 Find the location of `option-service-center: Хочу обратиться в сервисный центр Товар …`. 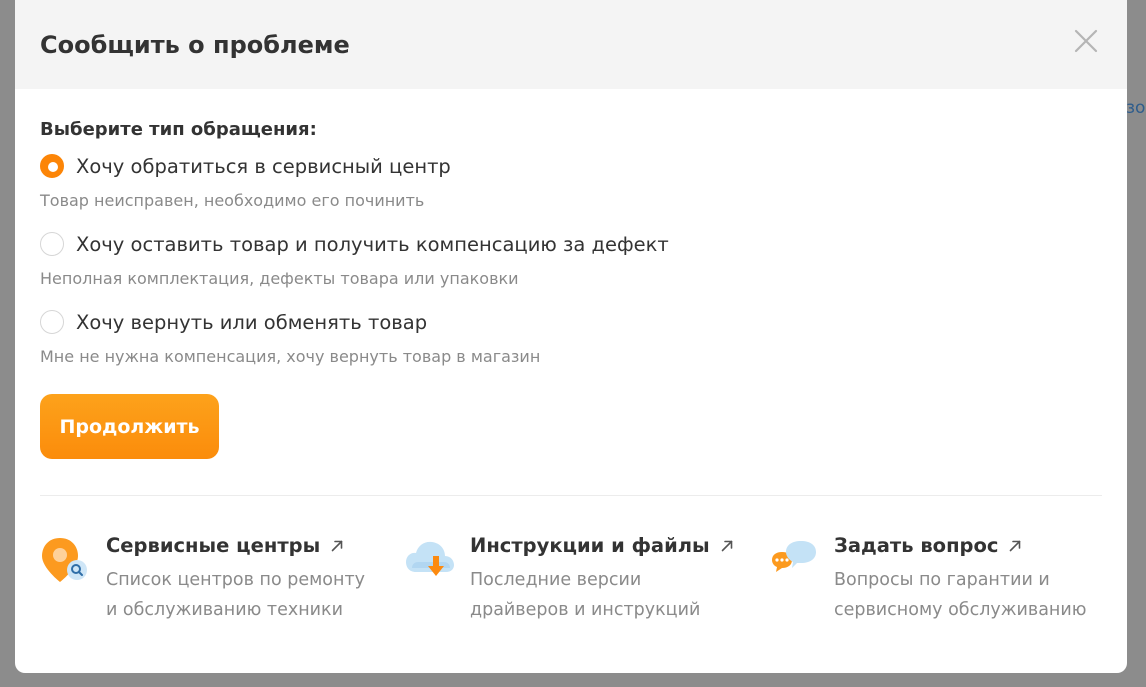

option-service-center: Хочу обратиться в сервисный центр Товар … is located at coordinates (571, 181).